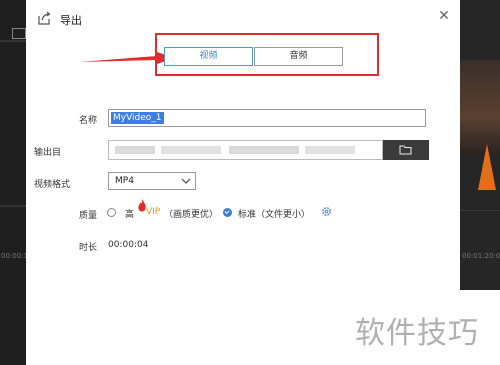 This screenshot has height=365, width=500. I want to click on format-label: 视频格式, so click(52, 185).